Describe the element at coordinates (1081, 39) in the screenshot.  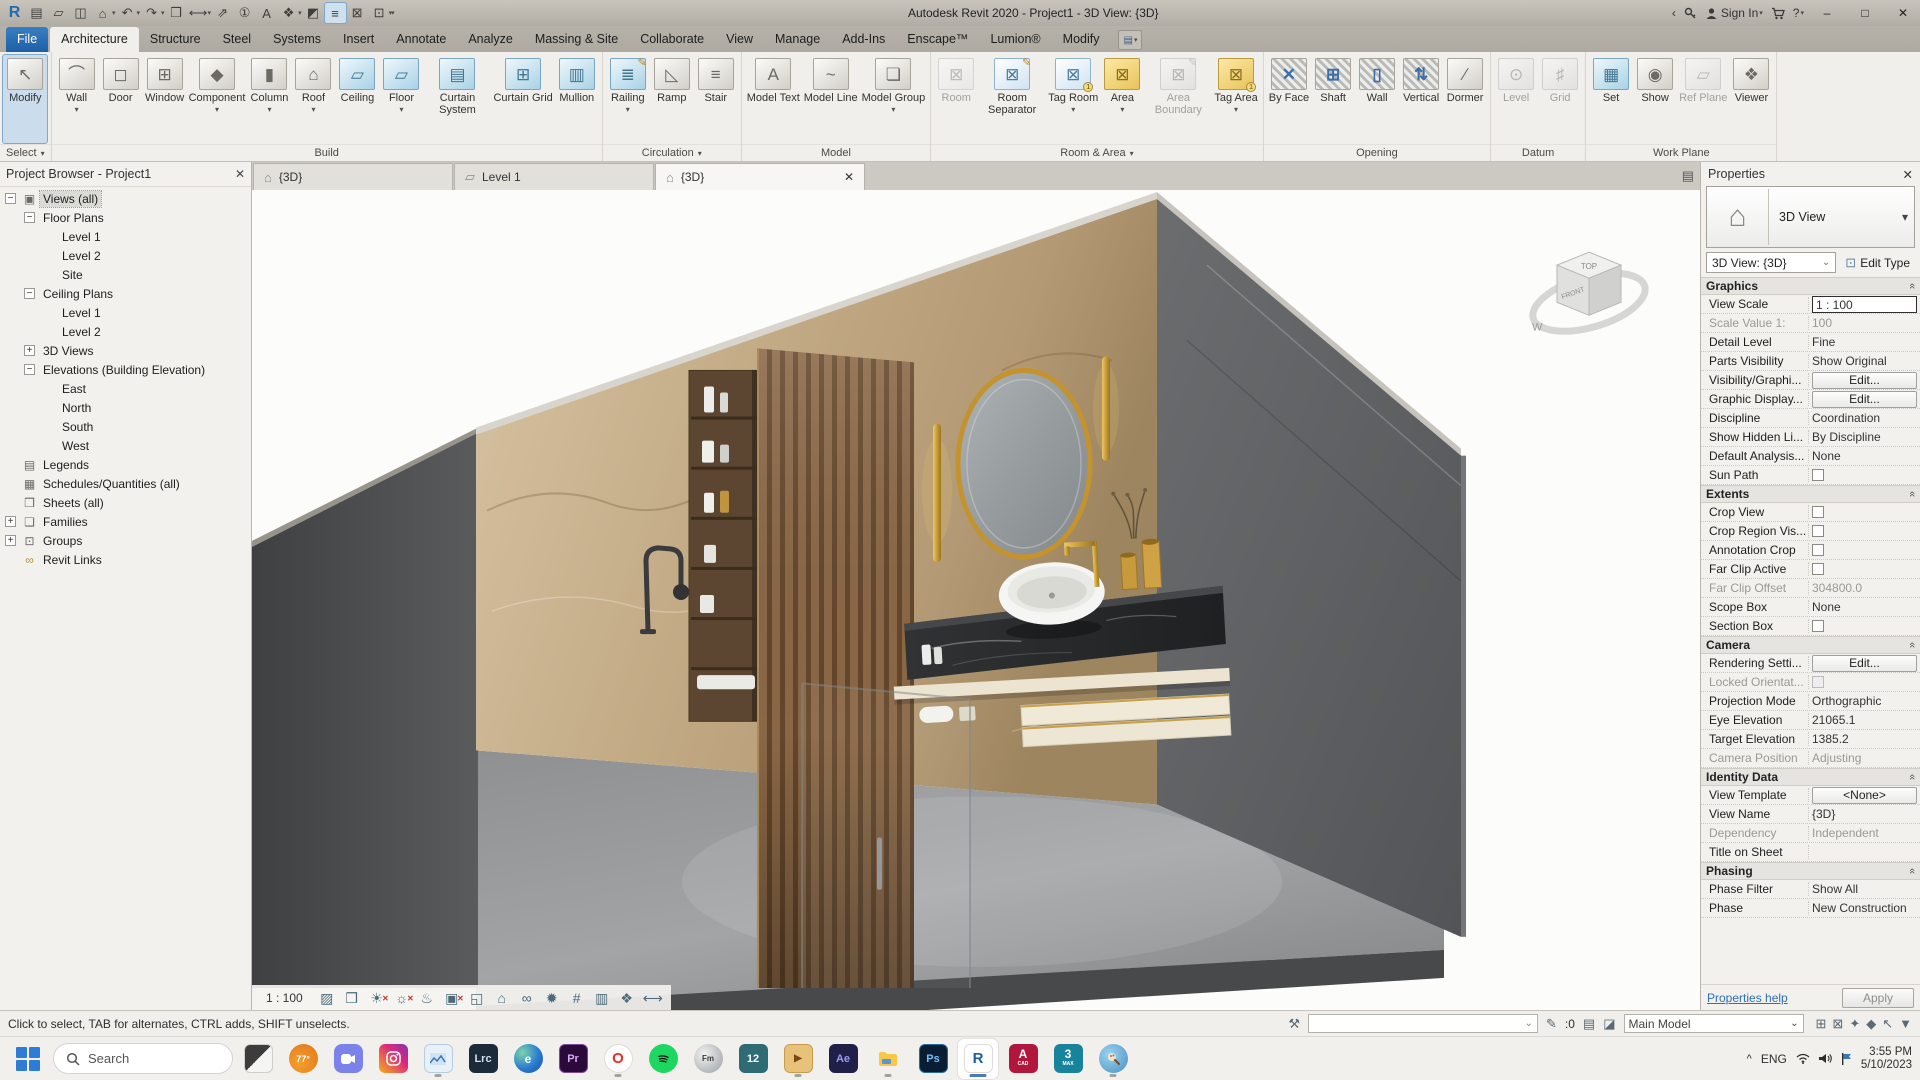
I see `tab-modify: Modify` at that location.